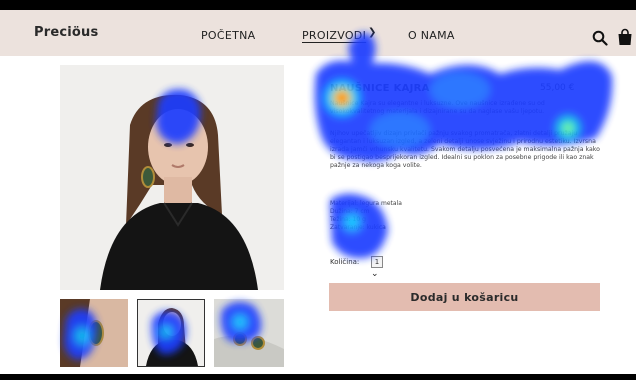 This screenshot has width=636, height=380. I want to click on nav-link-pocetna: POČETNA, so click(228, 35).